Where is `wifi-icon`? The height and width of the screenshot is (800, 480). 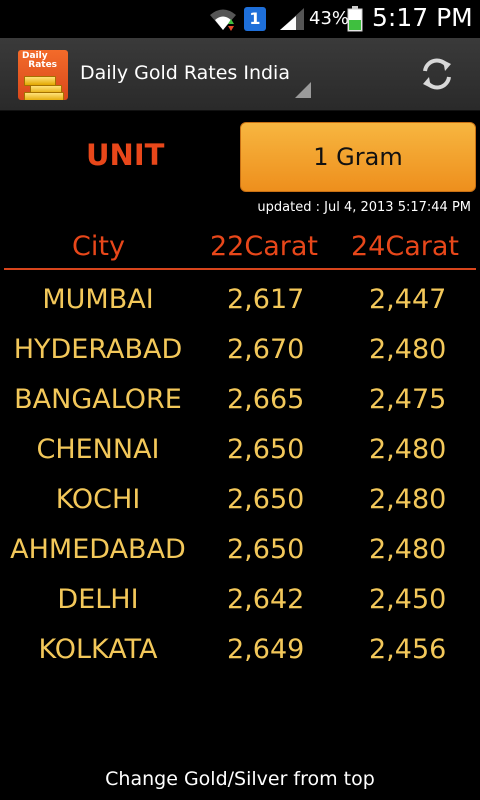
wifi-icon is located at coordinates (223, 20).